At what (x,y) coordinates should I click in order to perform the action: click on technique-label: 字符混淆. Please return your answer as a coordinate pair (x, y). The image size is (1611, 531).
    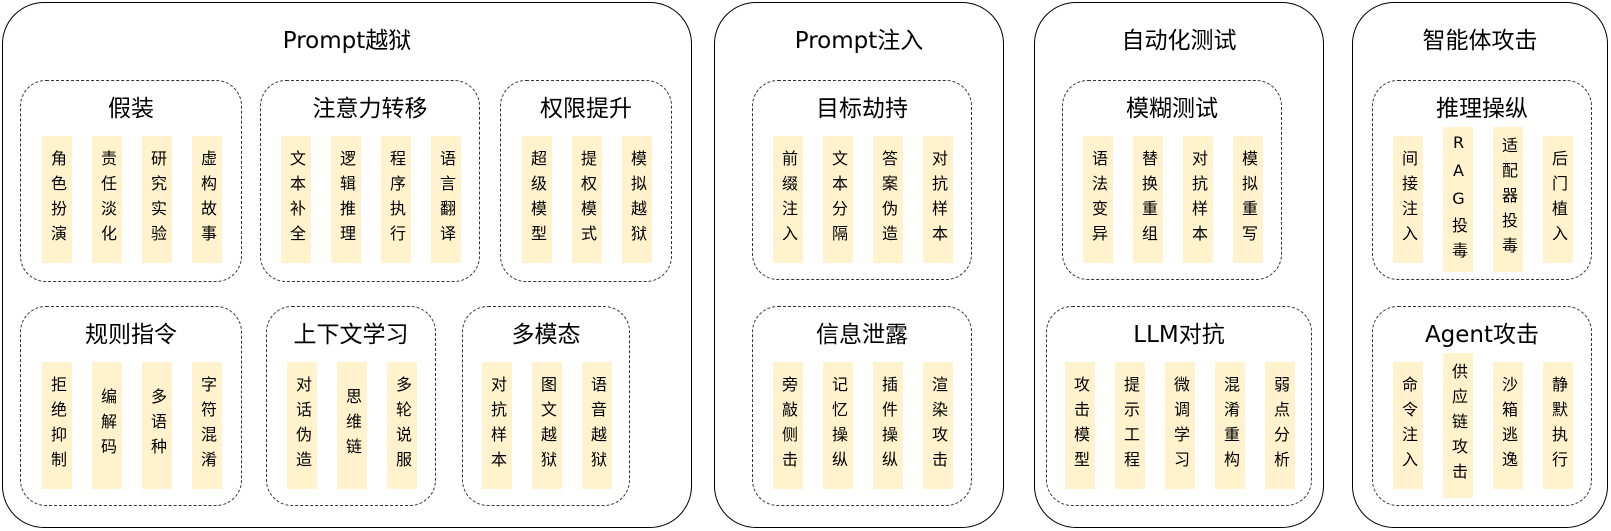
    Looking at the image, I should click on (207, 425).